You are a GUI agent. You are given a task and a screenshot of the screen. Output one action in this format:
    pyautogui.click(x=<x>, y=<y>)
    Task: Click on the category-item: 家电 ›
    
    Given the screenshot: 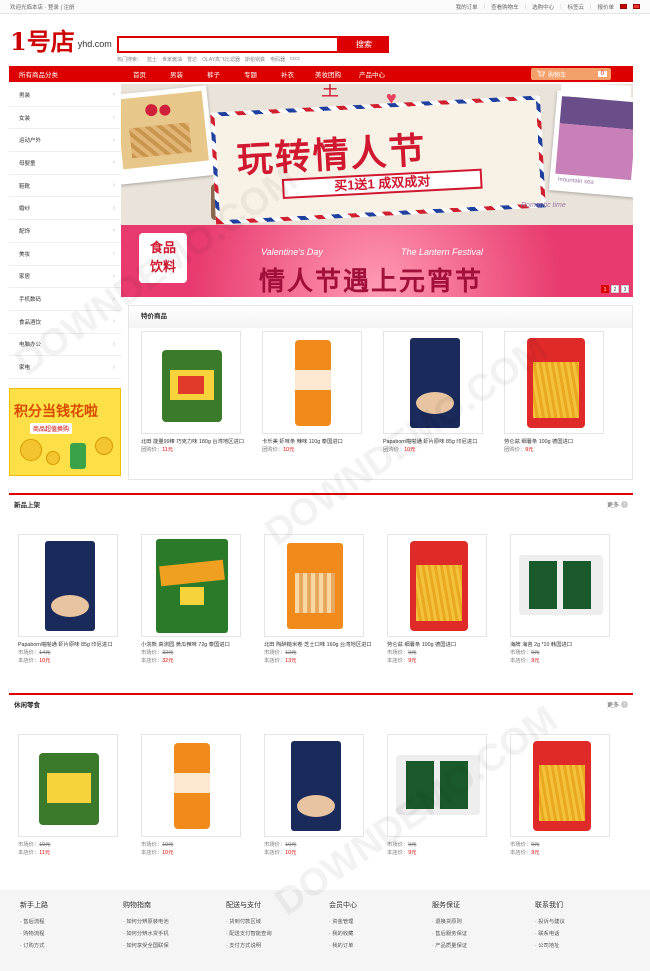 What is the action you would take?
    pyautogui.click(x=65, y=367)
    